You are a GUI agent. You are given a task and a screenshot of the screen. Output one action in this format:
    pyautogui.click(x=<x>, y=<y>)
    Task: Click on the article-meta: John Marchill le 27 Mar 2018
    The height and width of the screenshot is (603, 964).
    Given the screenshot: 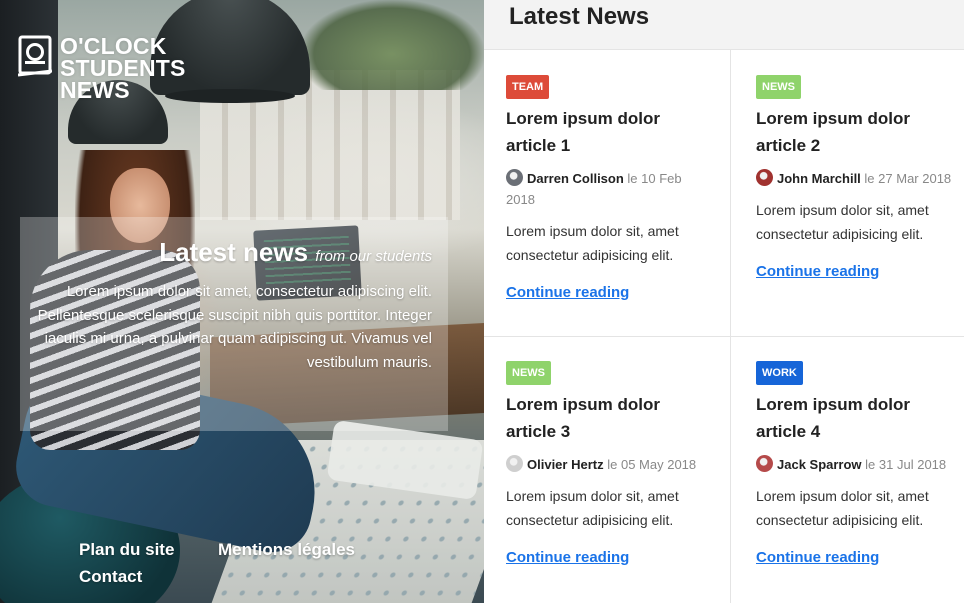 What is the action you would take?
    pyautogui.click(x=856, y=178)
    